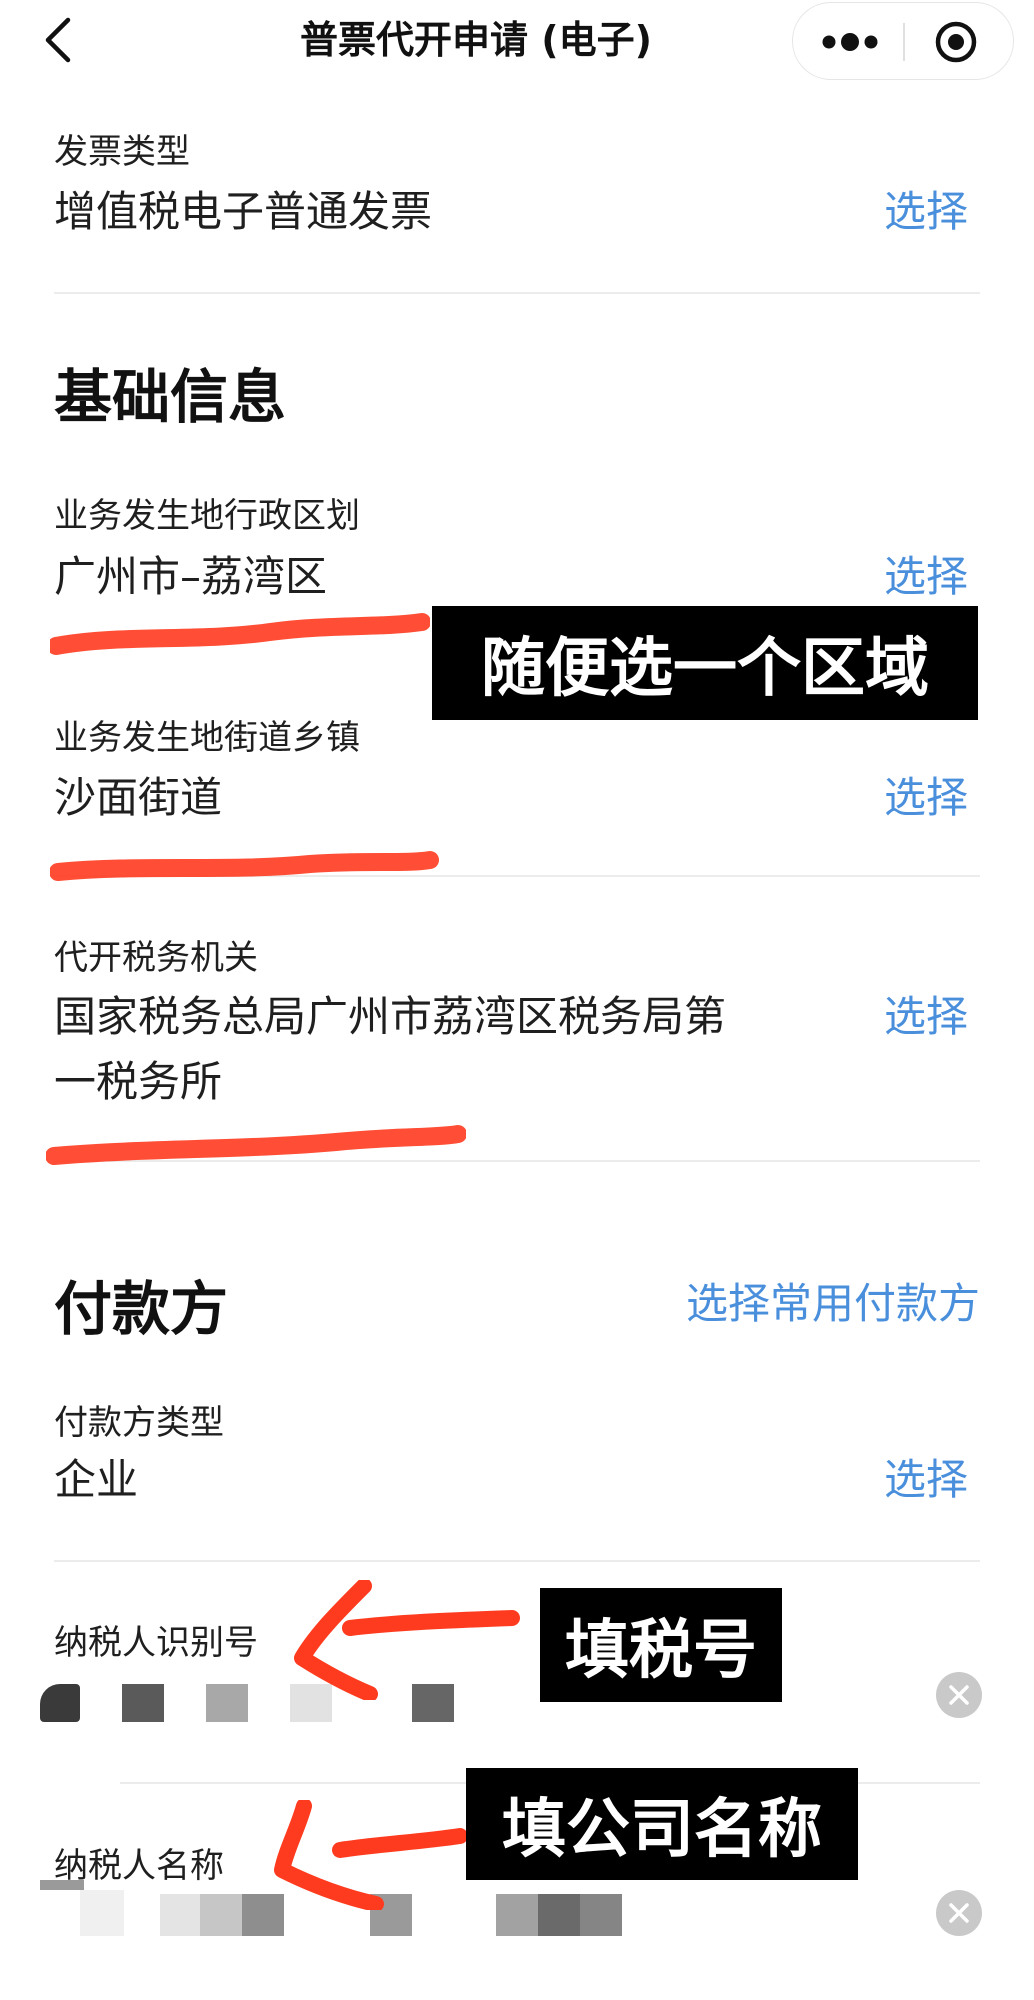 The height and width of the screenshot is (2000, 1034). I want to click on region-select-button: 选择, so click(926, 577).